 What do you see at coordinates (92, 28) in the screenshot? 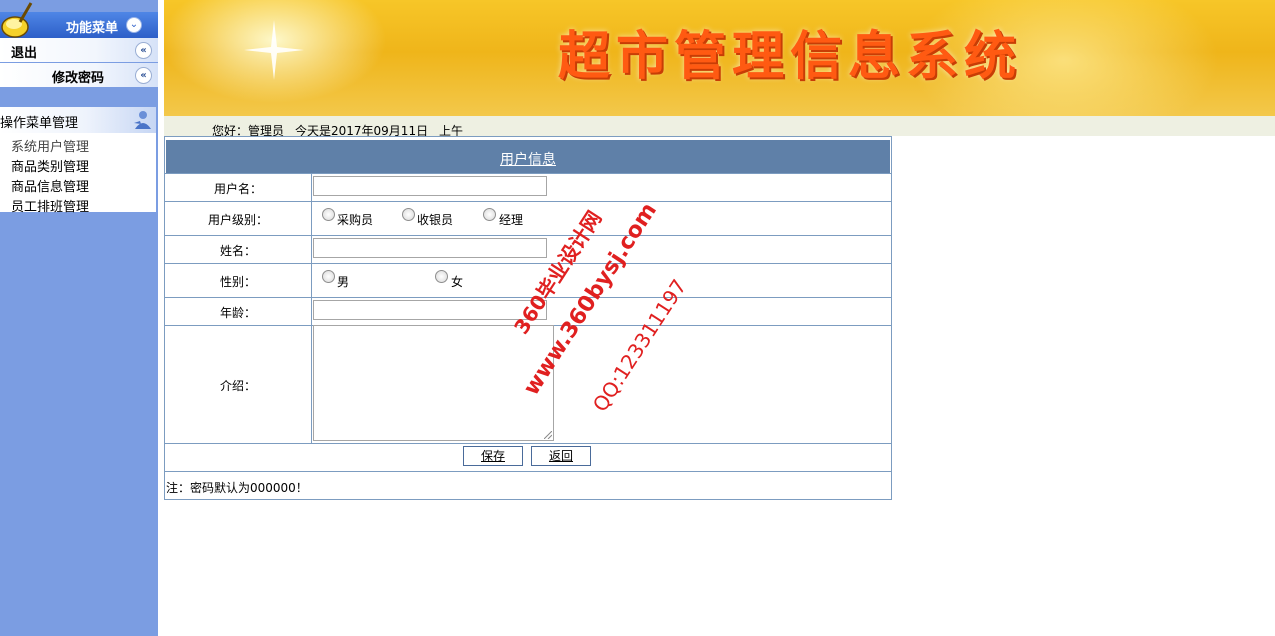
I see `function-menu-title: 功能菜单` at bounding box center [92, 28].